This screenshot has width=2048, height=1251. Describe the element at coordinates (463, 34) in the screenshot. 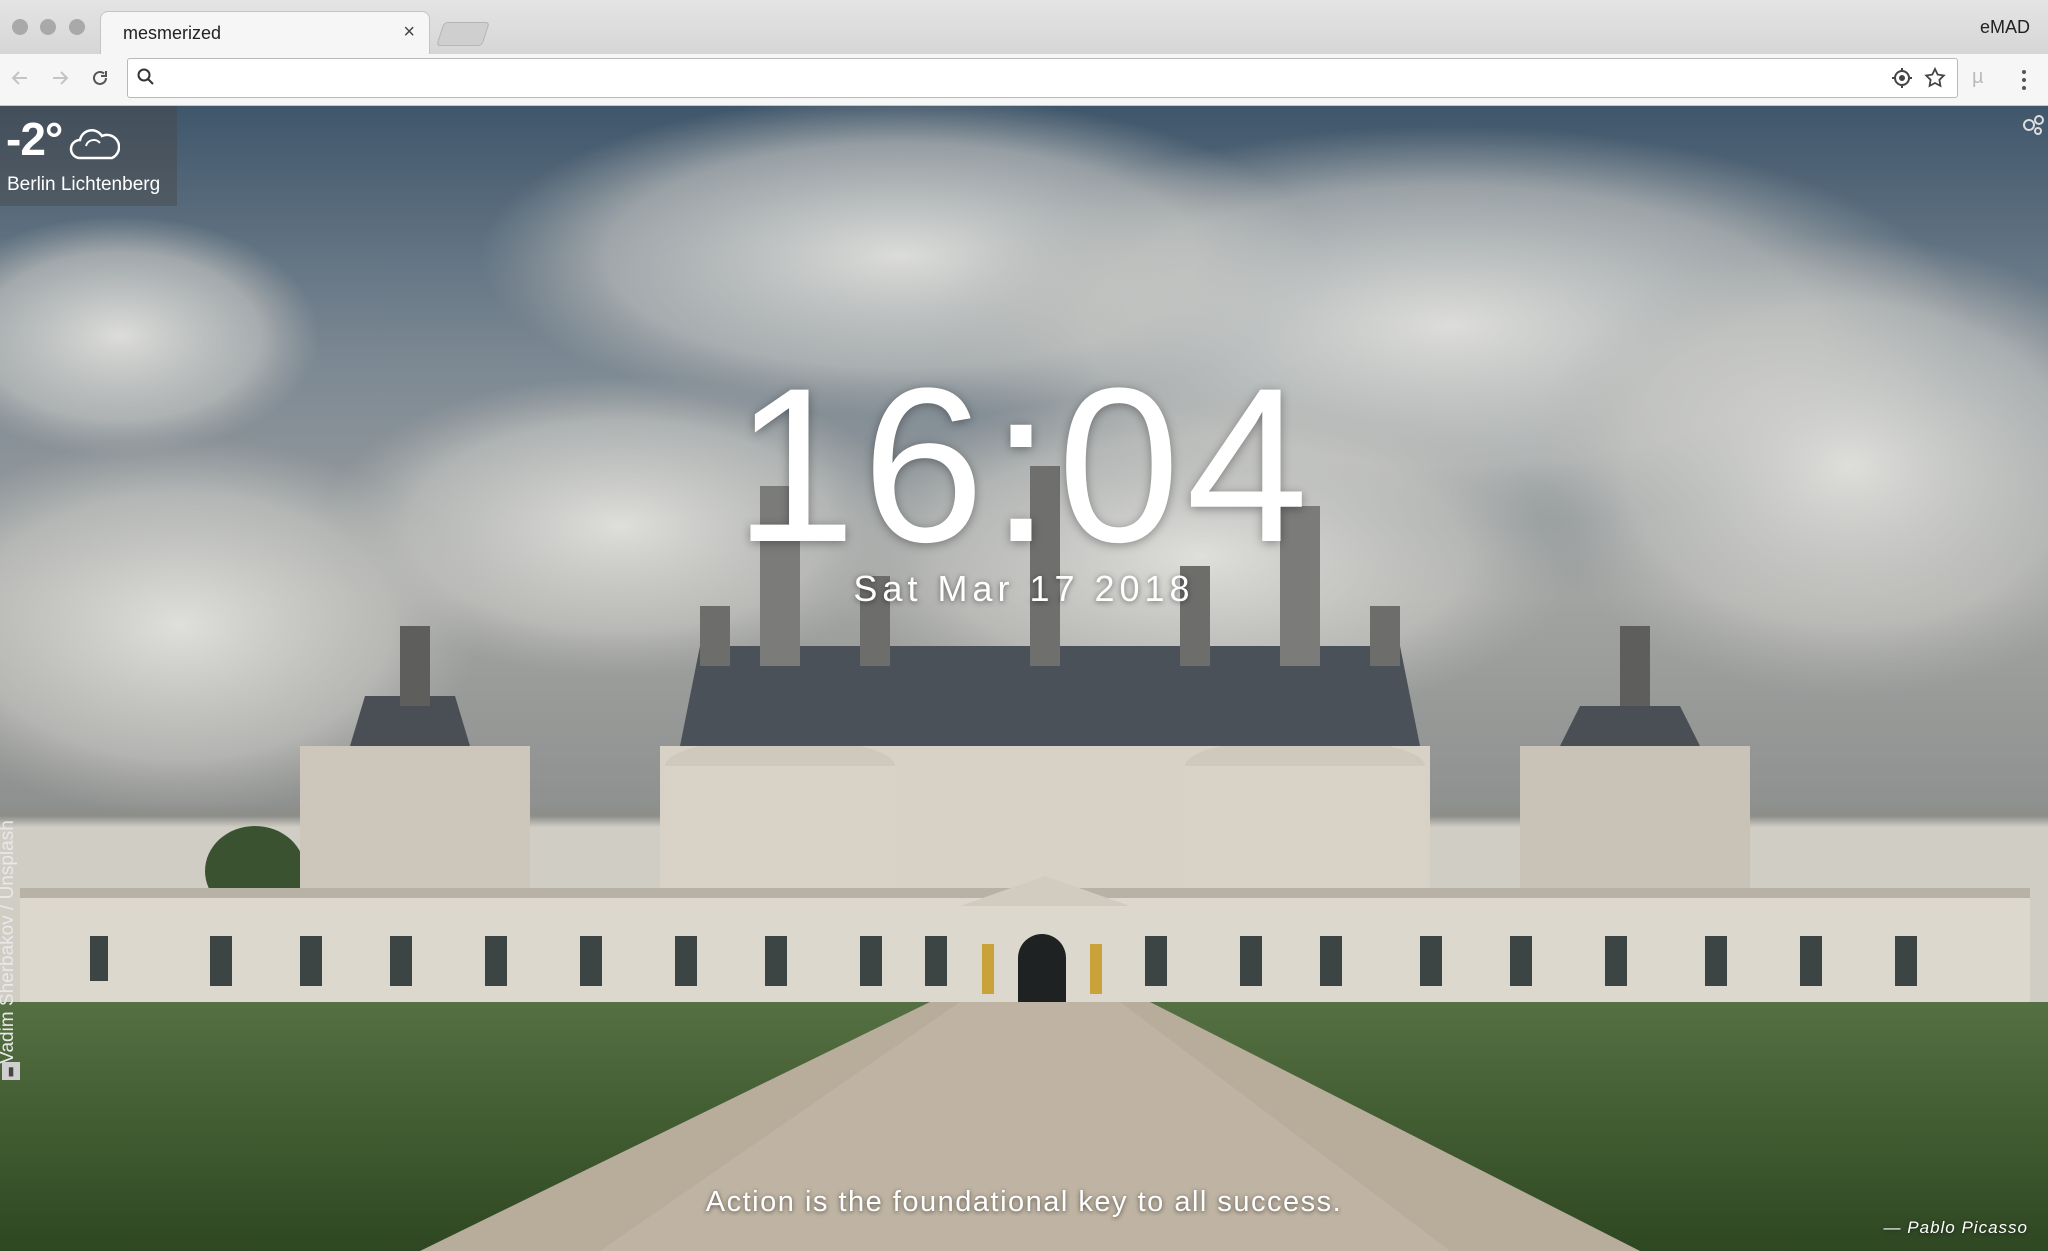

I see `new-tab-button` at that location.